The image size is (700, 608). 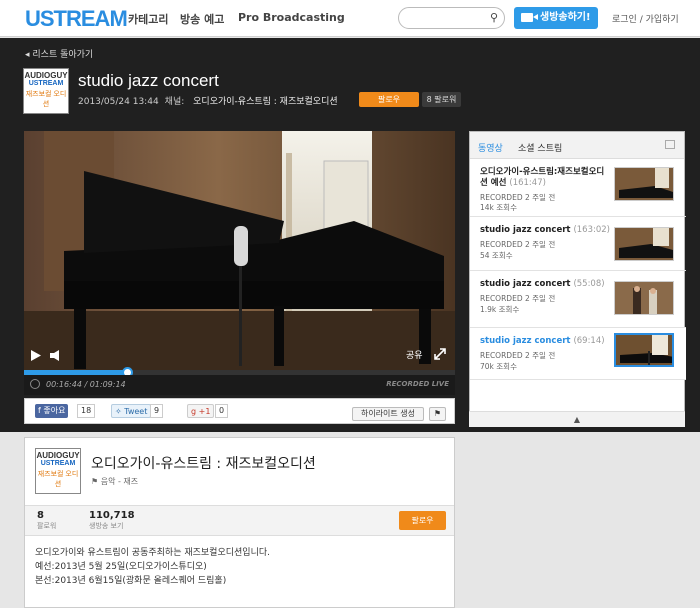 I want to click on back-to-list-link: ◂ 리스트 돌아가기, so click(x=59, y=53).